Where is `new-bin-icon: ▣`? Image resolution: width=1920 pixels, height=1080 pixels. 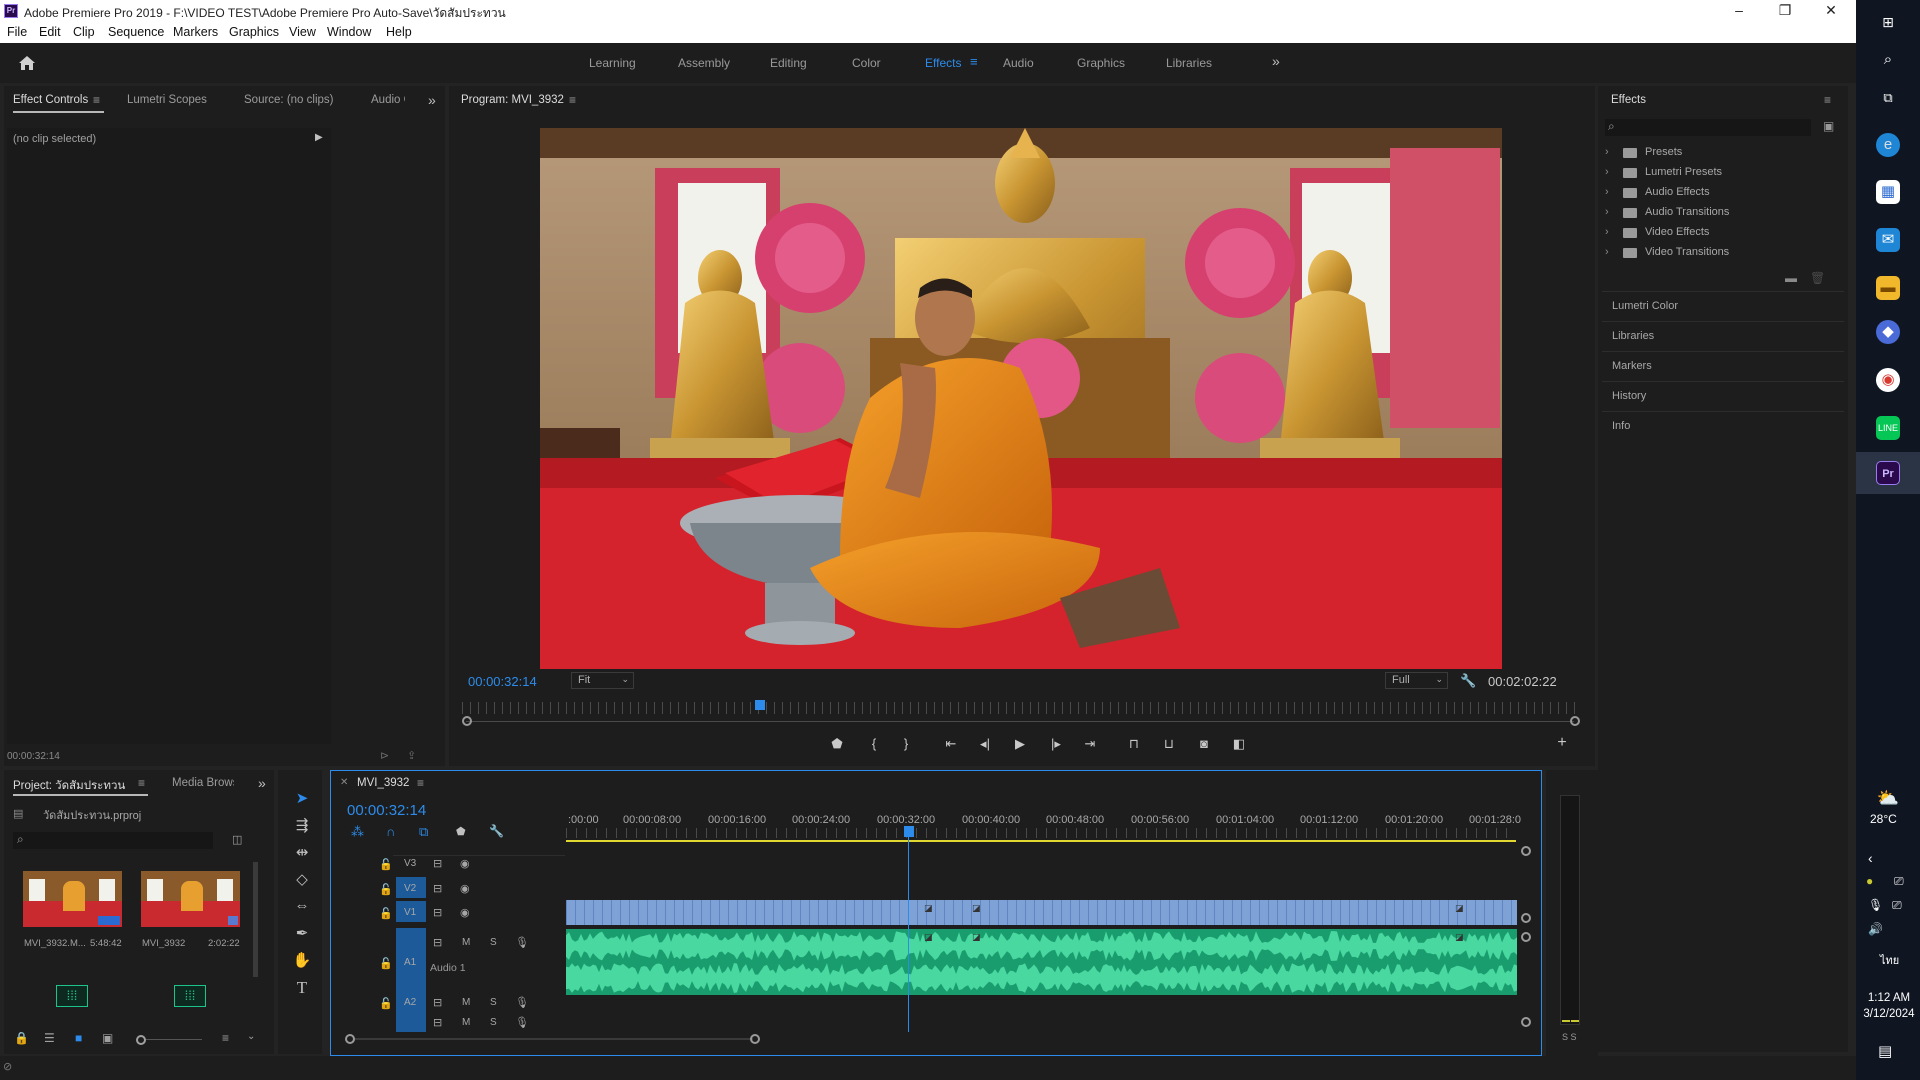
new-bin-icon: ▣ is located at coordinates (1828, 126).